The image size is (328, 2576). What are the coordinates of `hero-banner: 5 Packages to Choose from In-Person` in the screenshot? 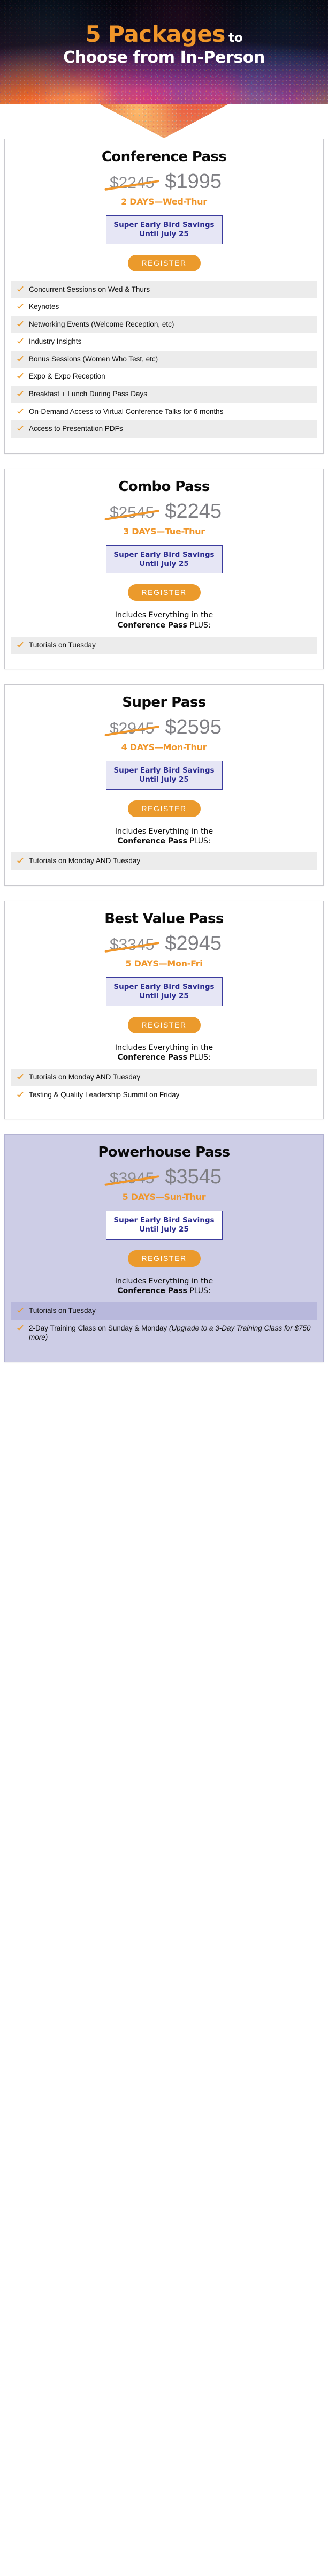 It's located at (164, 52).